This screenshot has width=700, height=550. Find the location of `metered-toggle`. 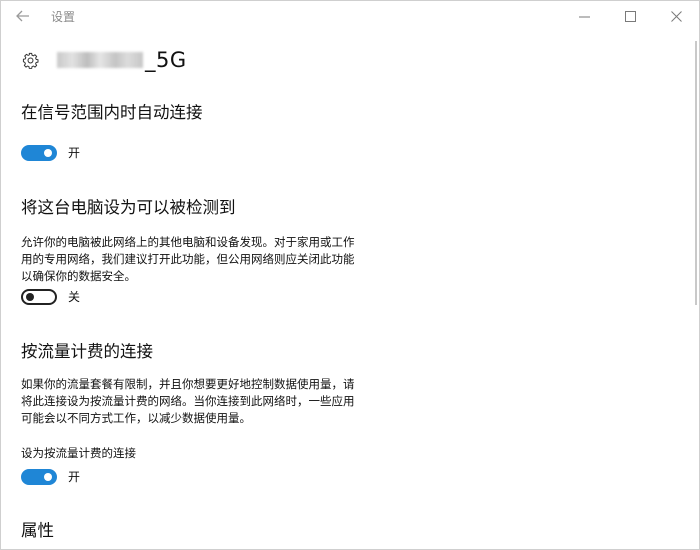

metered-toggle is located at coordinates (39, 476).